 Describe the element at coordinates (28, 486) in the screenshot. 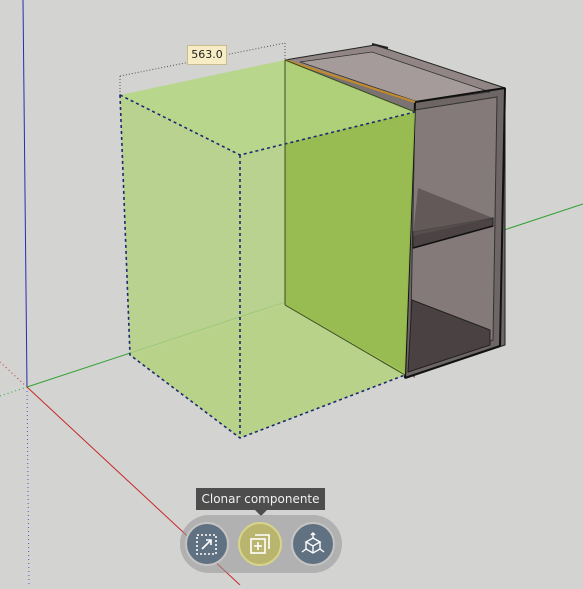

I see `blue-axis-dotted` at that location.